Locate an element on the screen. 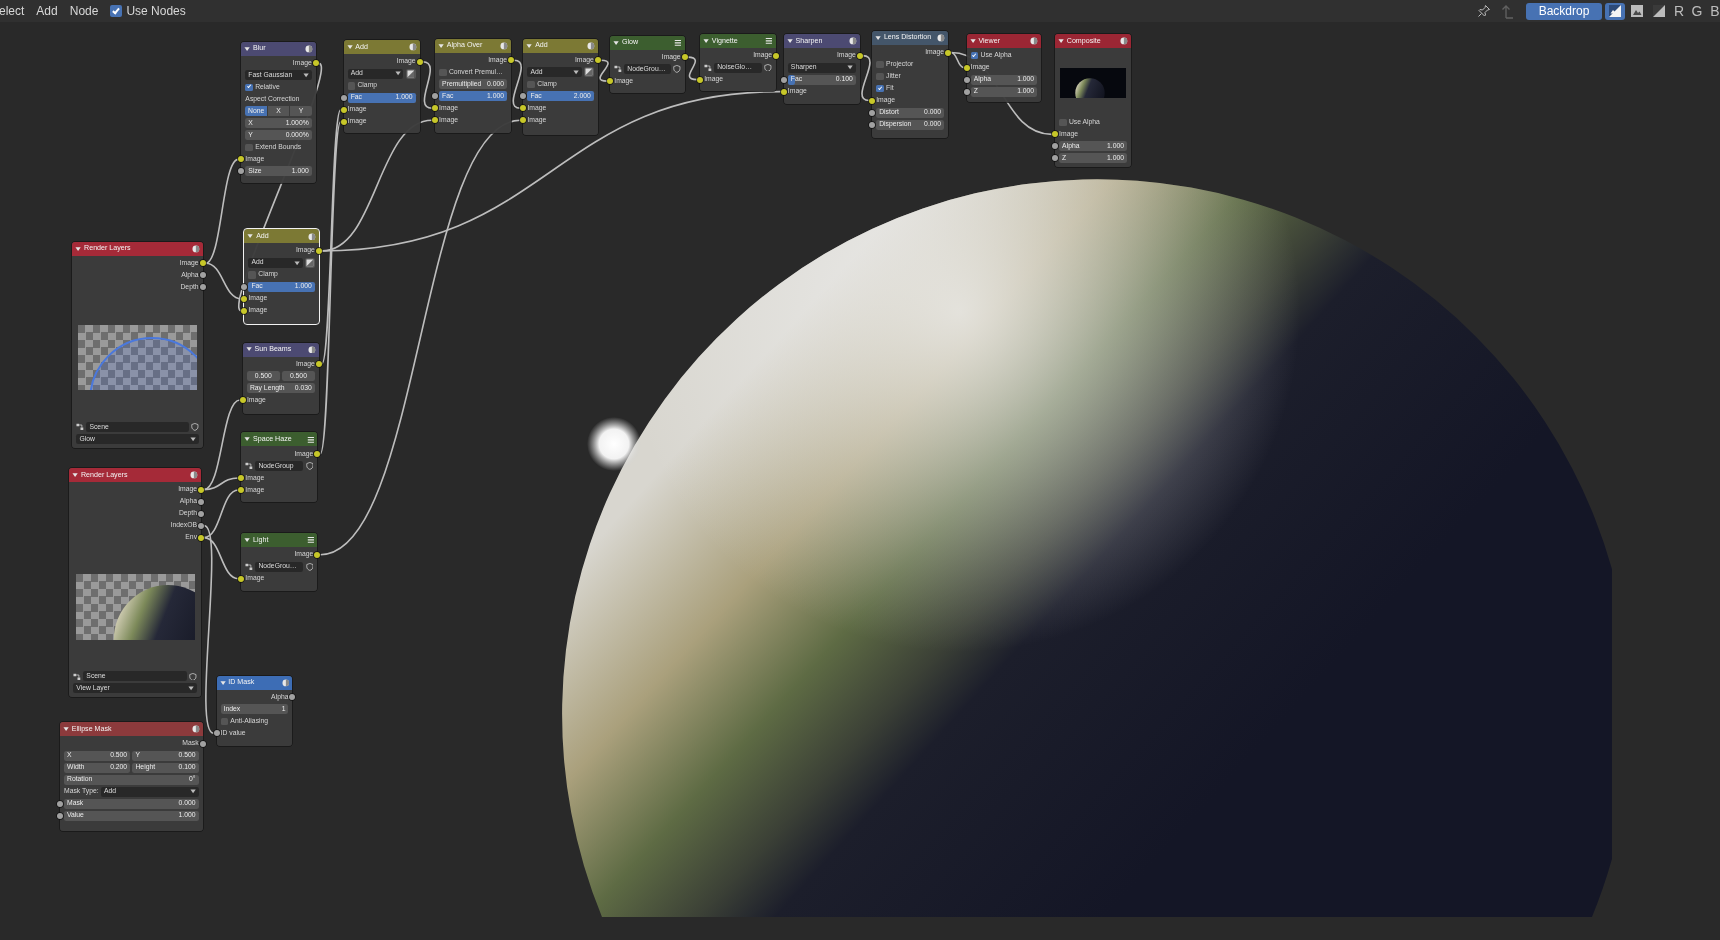  channel-button: B is located at coordinates (1713, 11).